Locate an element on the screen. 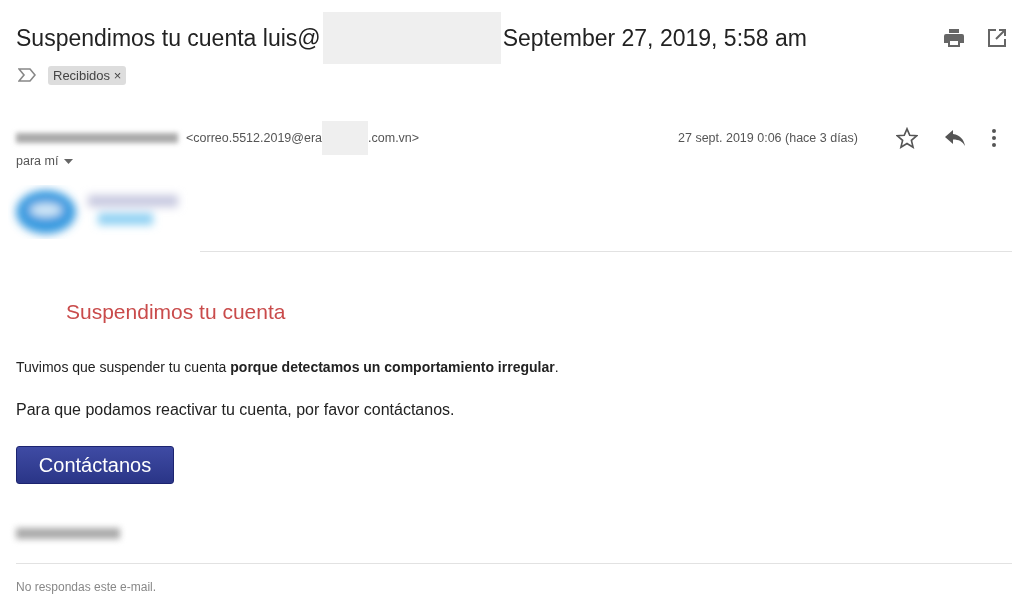  body-paragraph: Tuvimos que suspender tu cuenta porque detectamos un comportamiento irregular. is located at coordinates (288, 367).